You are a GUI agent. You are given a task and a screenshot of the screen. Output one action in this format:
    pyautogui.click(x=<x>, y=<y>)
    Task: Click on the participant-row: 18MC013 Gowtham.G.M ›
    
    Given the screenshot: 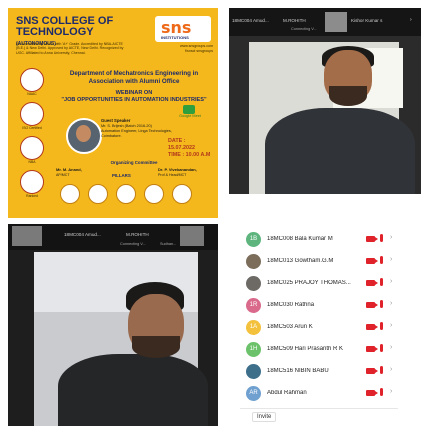 What is the action you would take?
    pyautogui.click(x=319, y=261)
    